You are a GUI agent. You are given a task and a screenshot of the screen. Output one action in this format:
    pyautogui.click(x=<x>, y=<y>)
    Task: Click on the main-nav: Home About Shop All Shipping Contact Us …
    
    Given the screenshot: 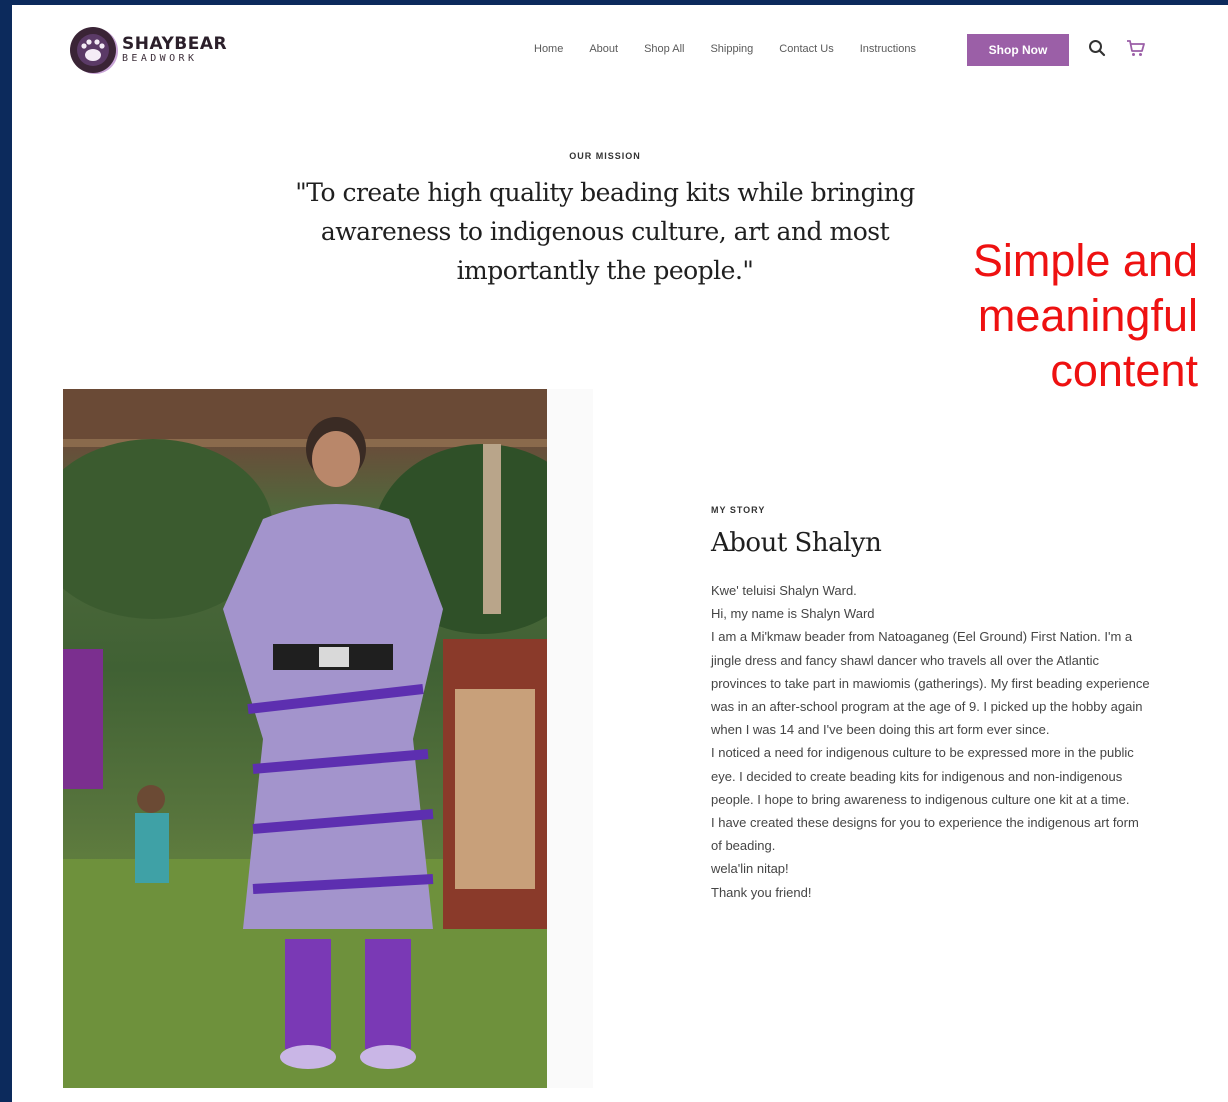 What is the action you would take?
    pyautogui.click(x=738, y=49)
    